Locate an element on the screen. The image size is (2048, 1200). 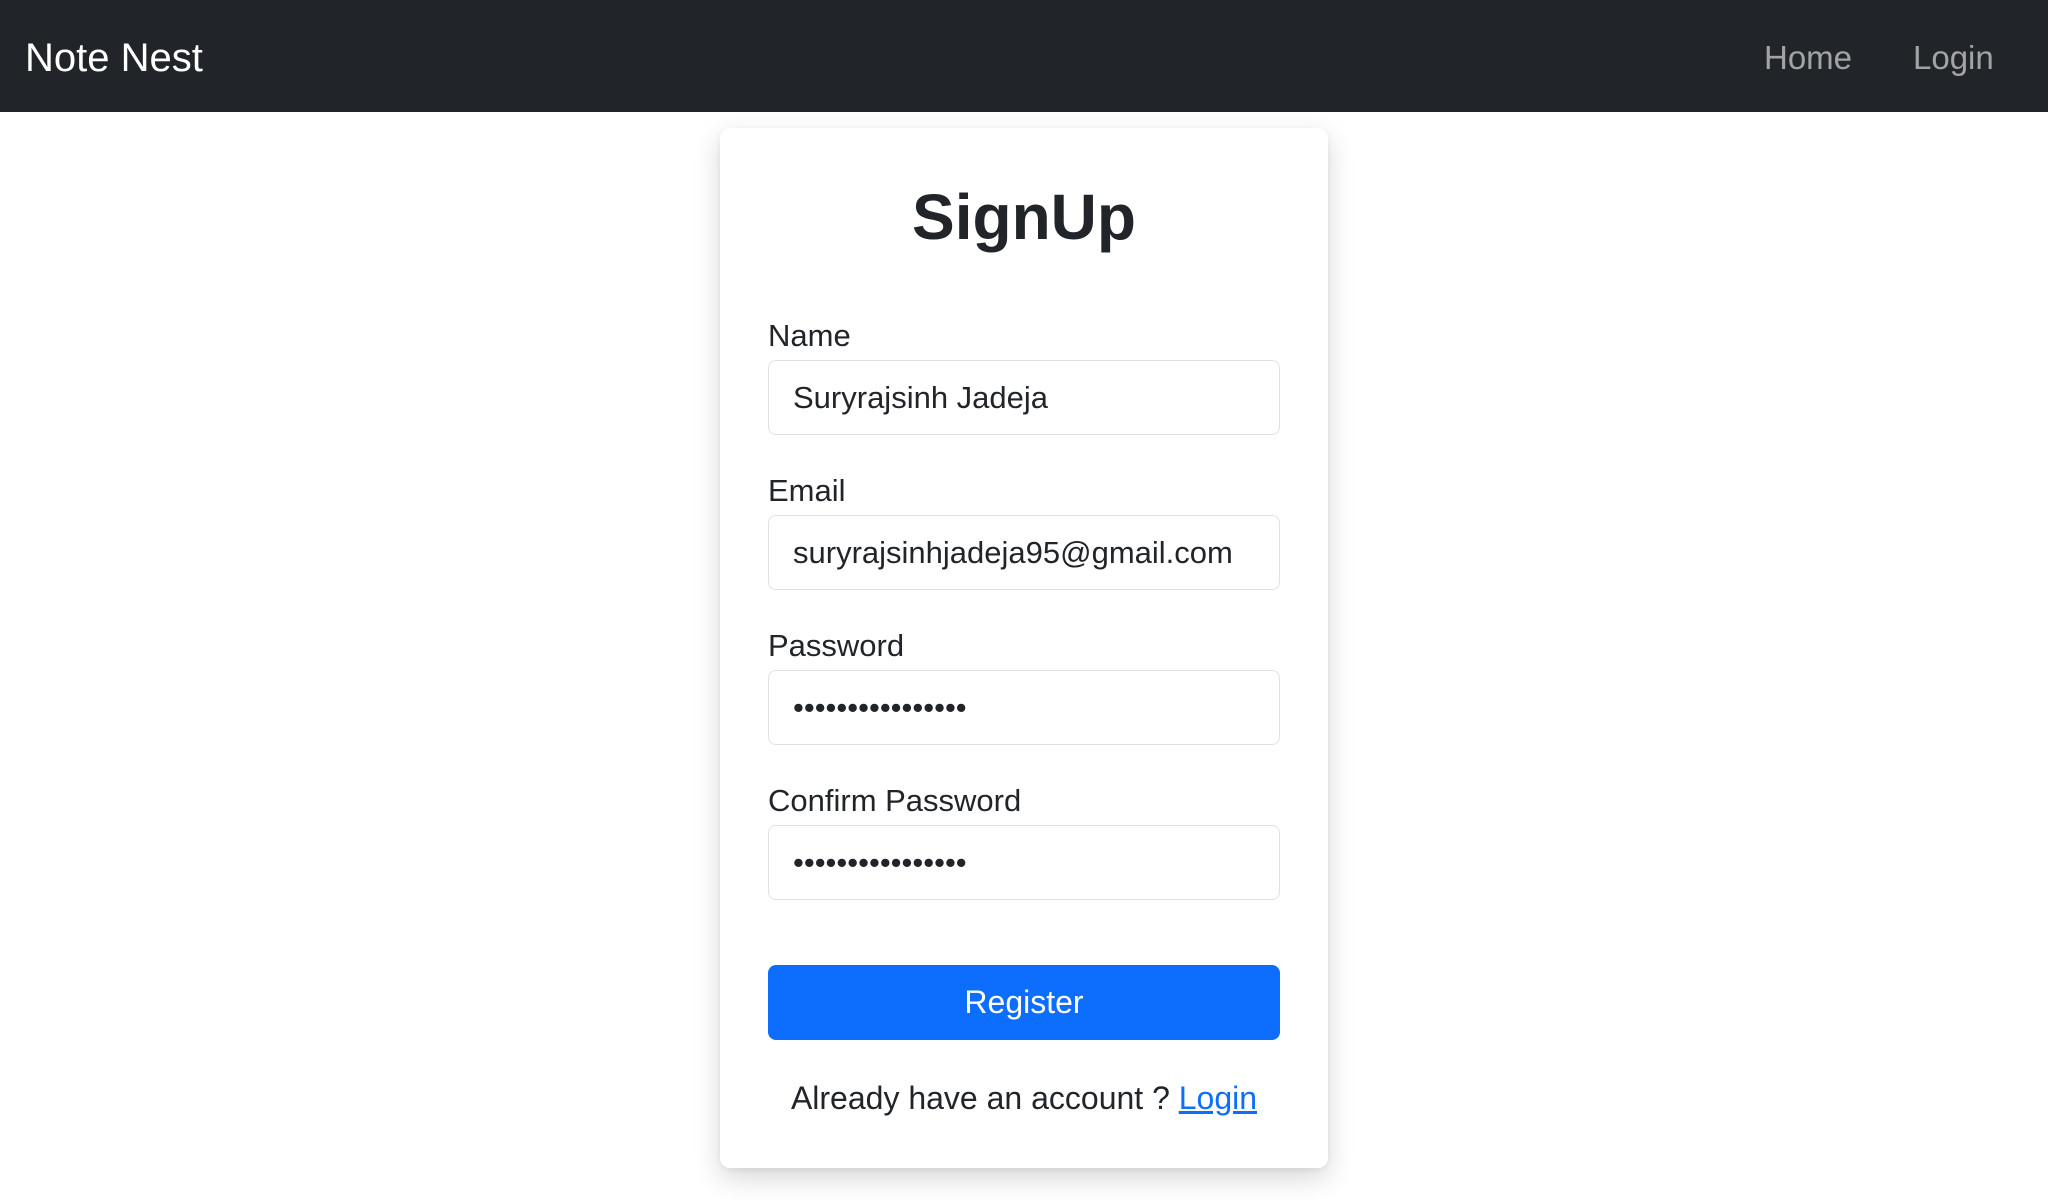
register-button: Register is located at coordinates (1024, 1002).